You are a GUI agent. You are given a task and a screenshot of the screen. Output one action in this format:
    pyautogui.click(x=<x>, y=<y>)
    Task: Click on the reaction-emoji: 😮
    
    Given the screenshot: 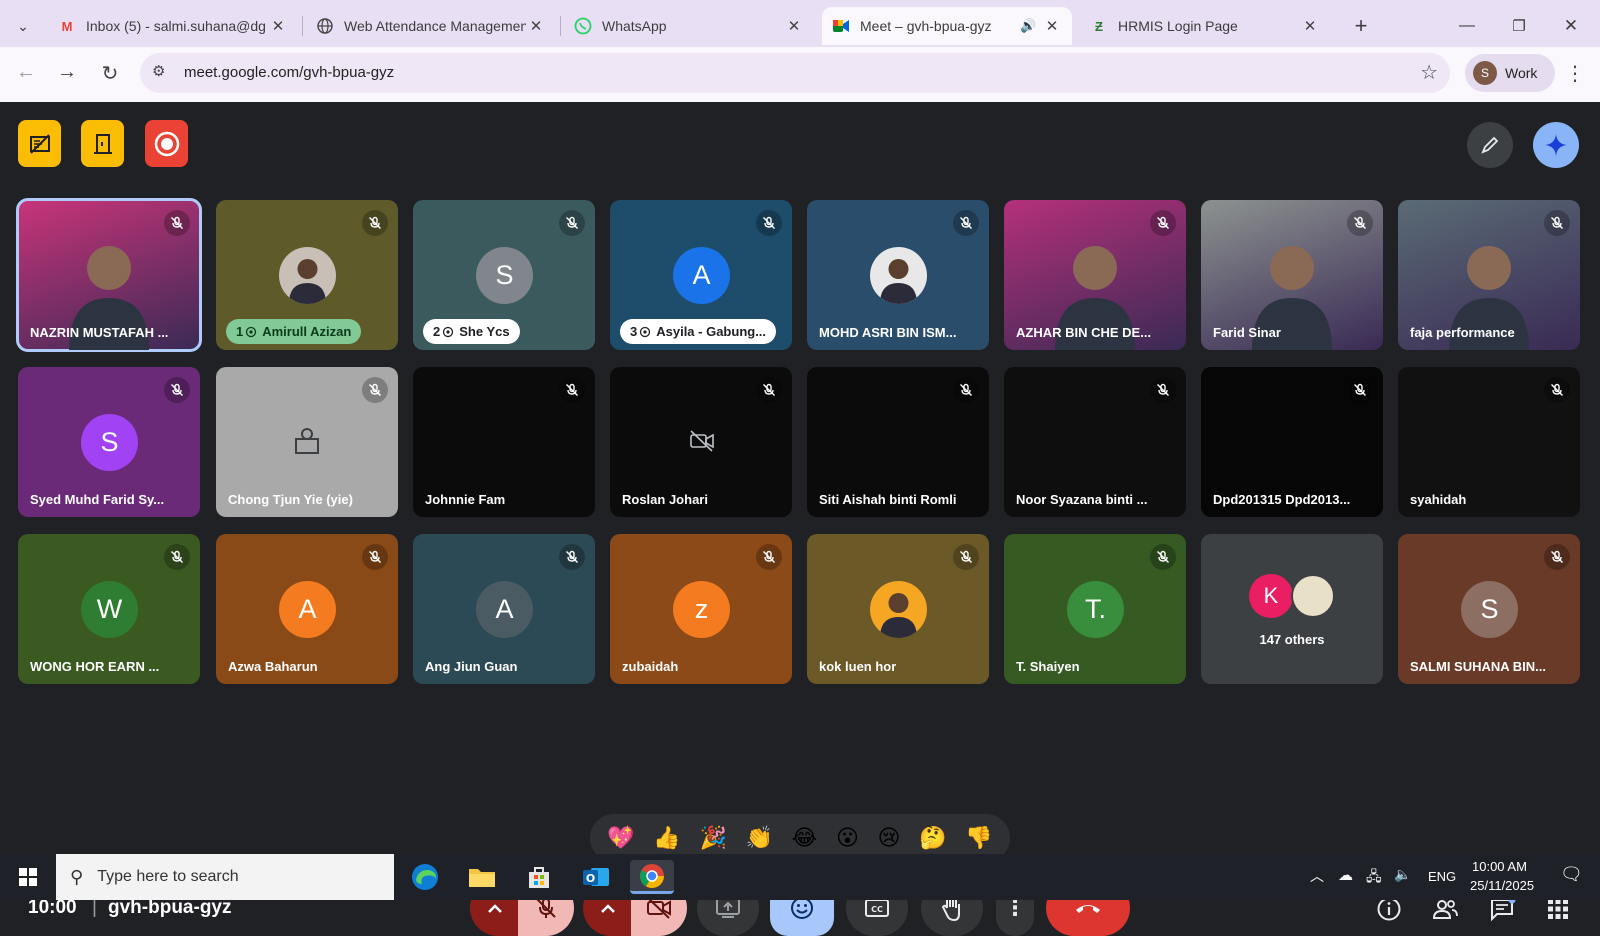 What is the action you would take?
    pyautogui.click(x=847, y=838)
    